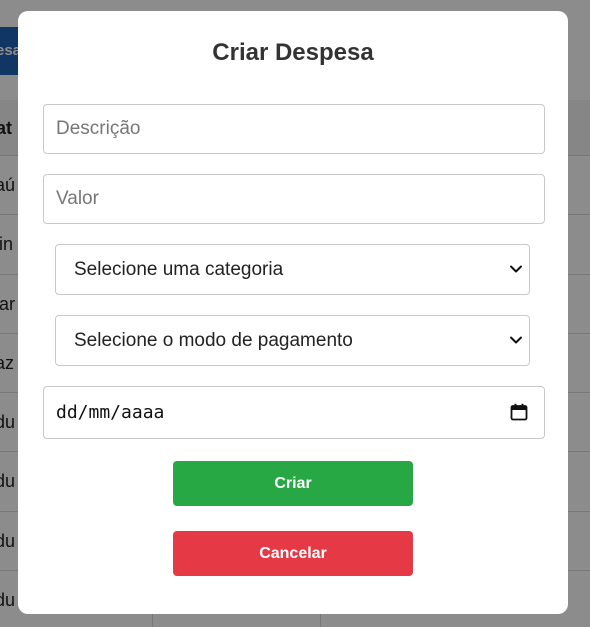 The width and height of the screenshot is (590, 627). I want to click on value-input, so click(294, 199).